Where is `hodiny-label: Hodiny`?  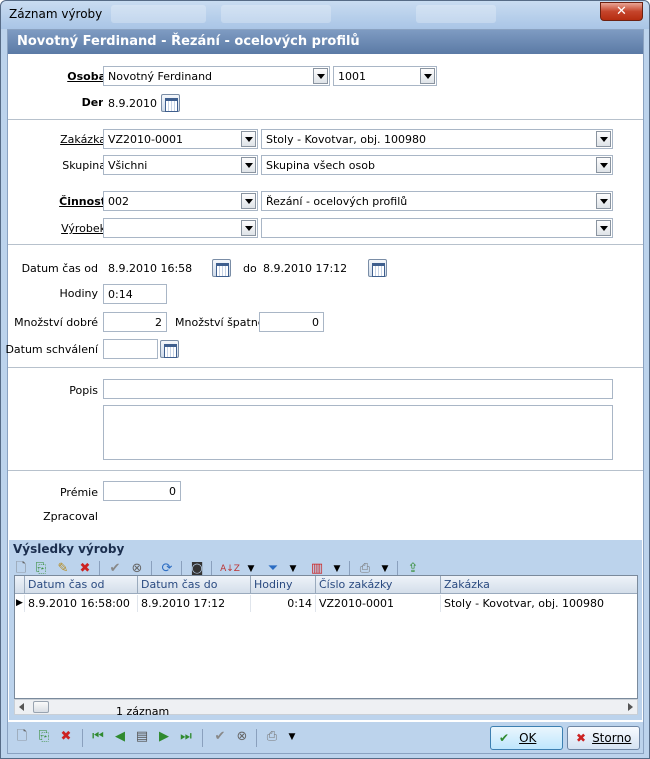 hodiny-label: Hodiny is located at coordinates (78, 293).